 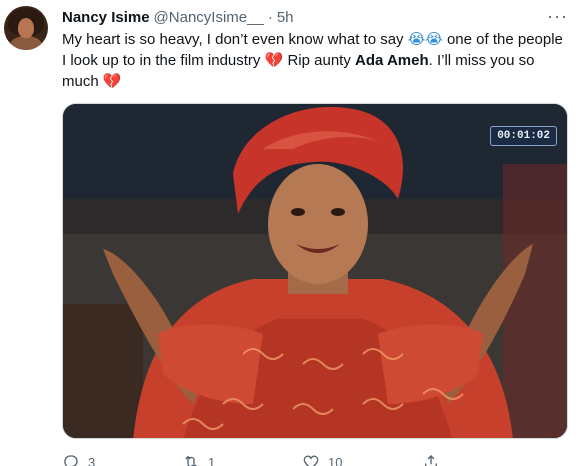 I want to click on tweet-actions: 3 1 10, so click(x=302, y=459).